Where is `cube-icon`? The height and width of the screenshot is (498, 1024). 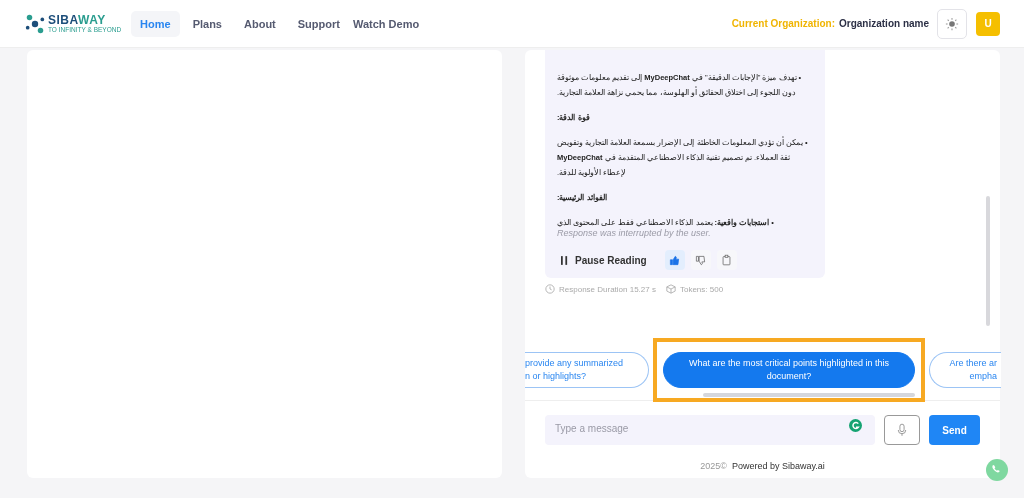 cube-icon is located at coordinates (670, 289).